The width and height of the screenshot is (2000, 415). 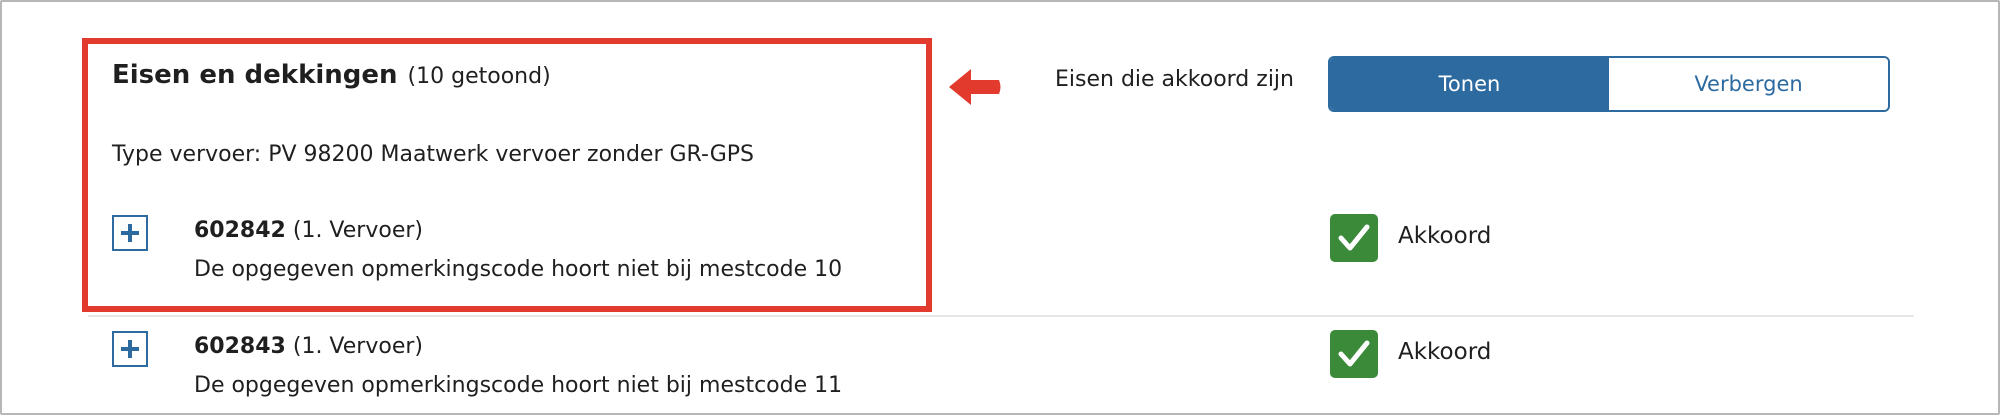 I want to click on requirement-heading: 602842 (1. Vervoer), so click(x=308, y=230).